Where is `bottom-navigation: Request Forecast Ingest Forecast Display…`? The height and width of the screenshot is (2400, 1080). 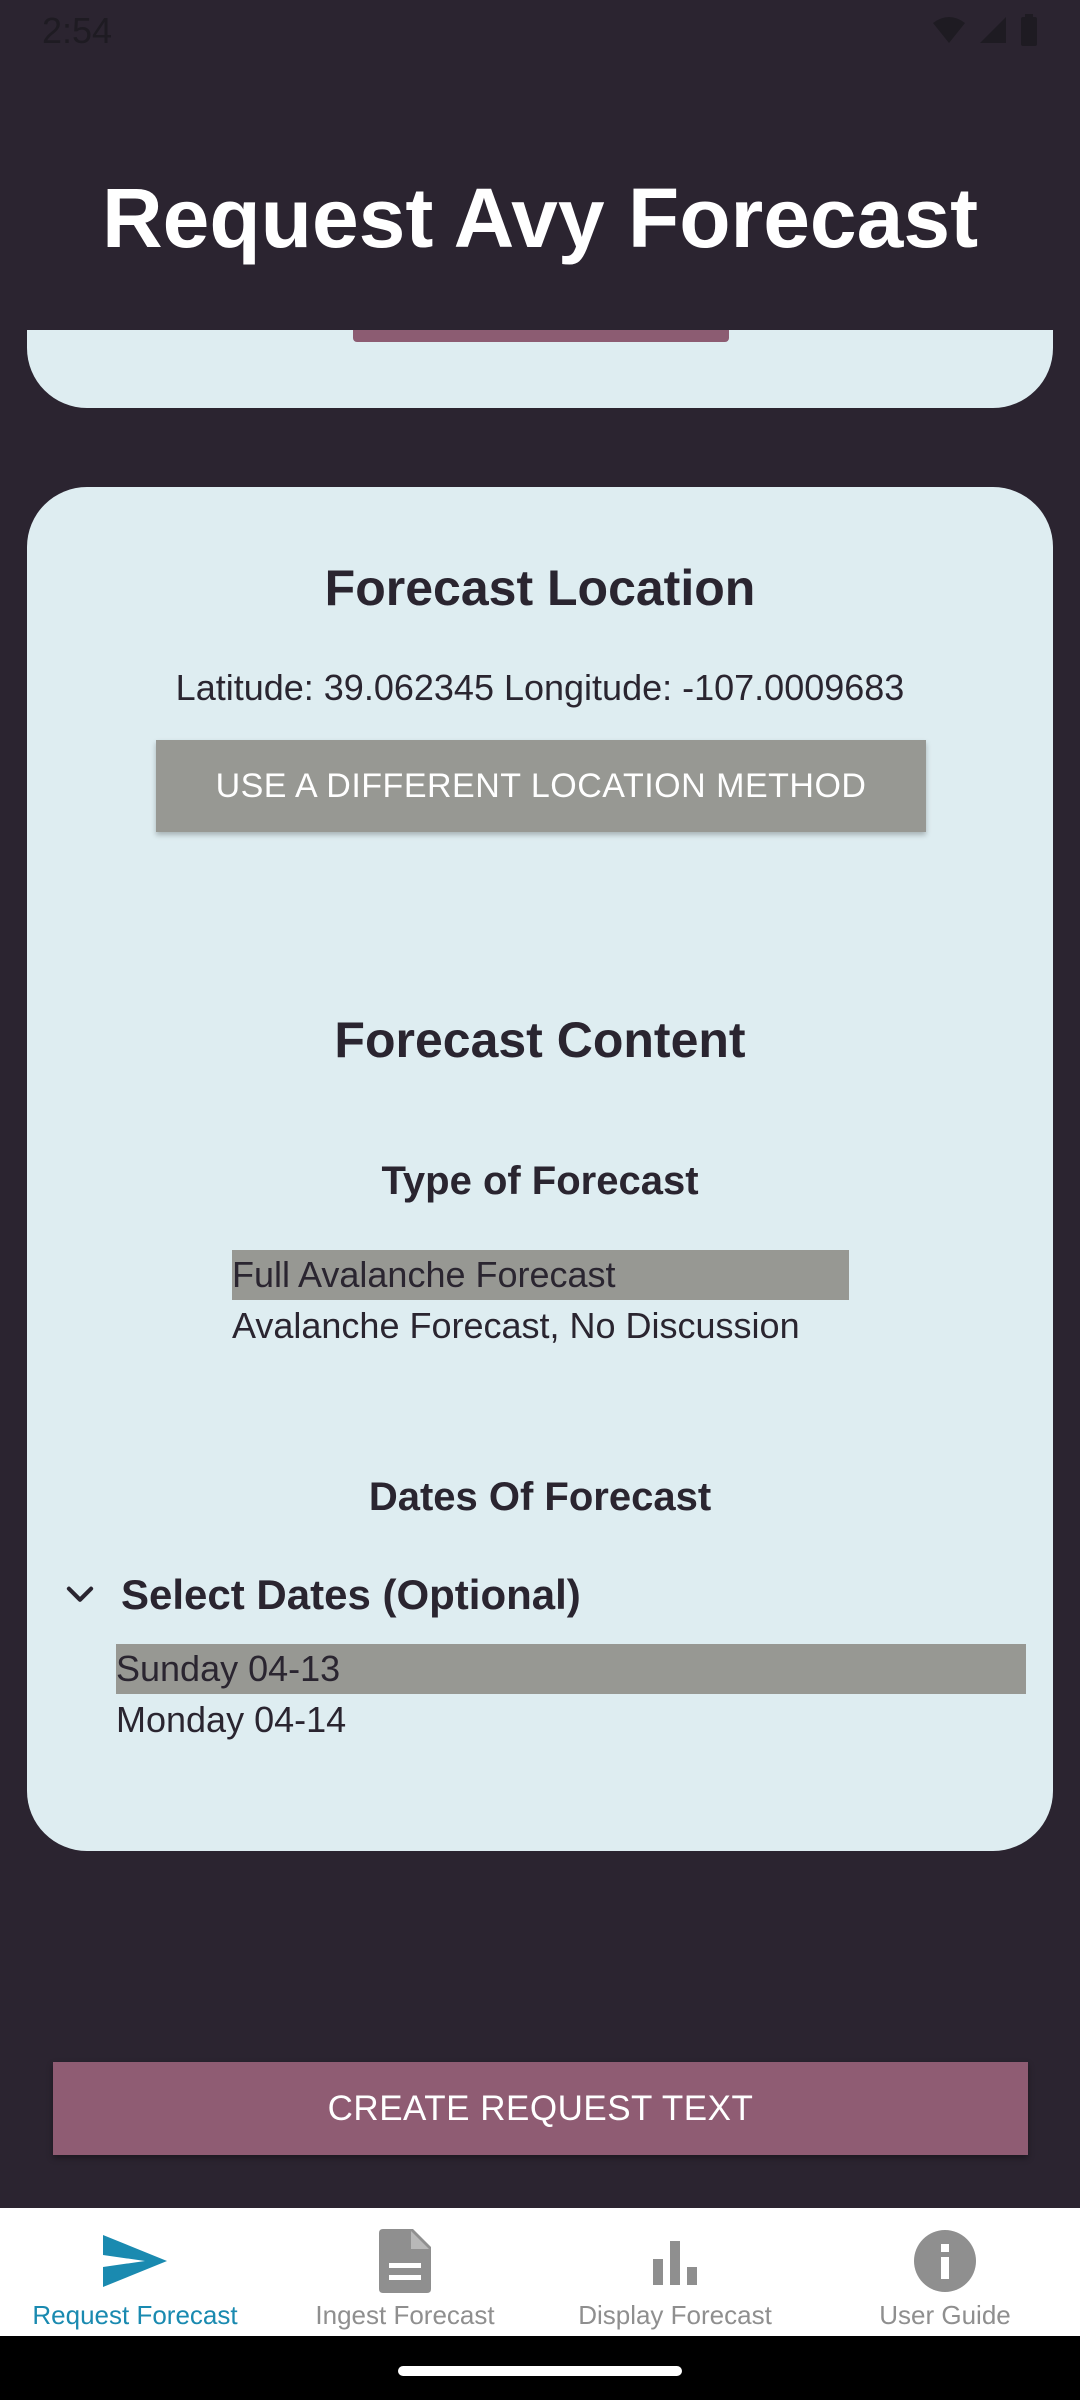
bottom-navigation: Request Forecast Ingest Forecast Display… is located at coordinates (540, 2272).